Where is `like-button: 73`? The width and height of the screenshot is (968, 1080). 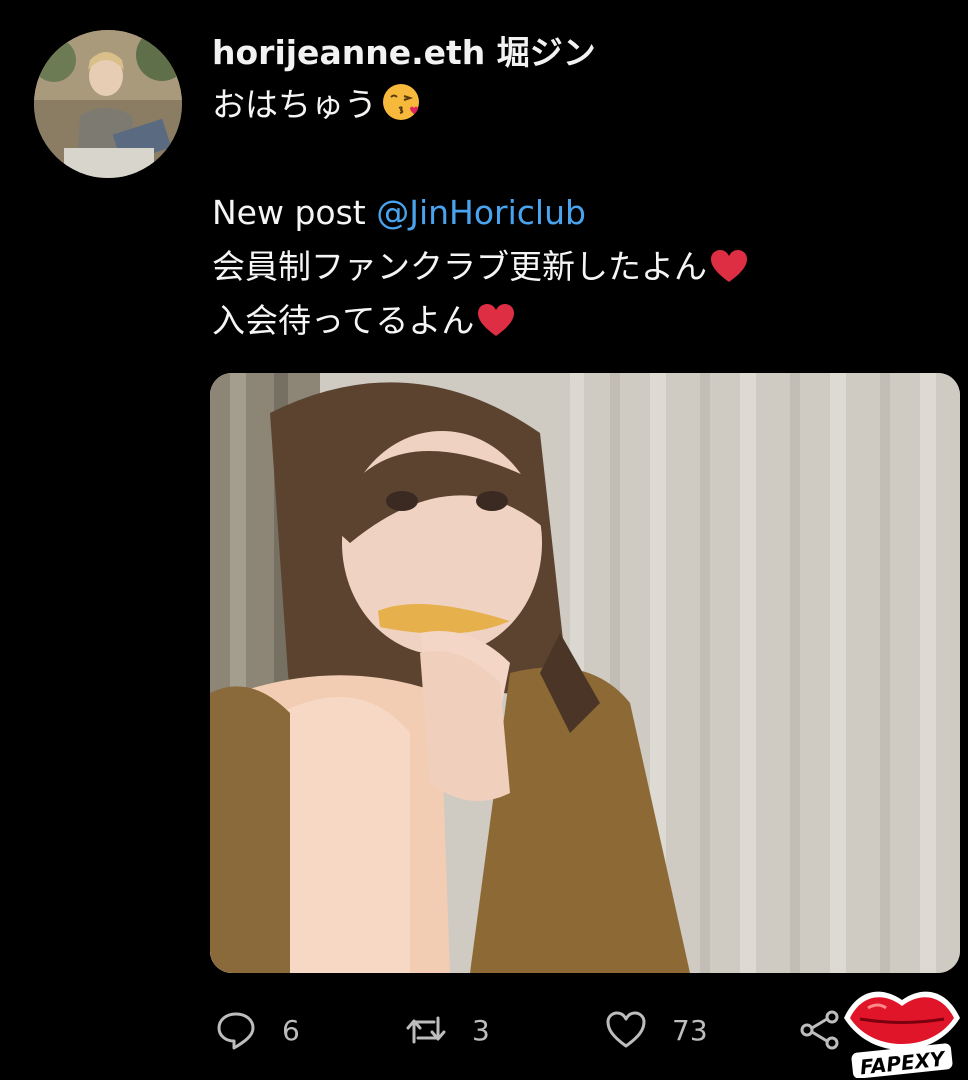 like-button: 73 is located at coordinates (656, 1030).